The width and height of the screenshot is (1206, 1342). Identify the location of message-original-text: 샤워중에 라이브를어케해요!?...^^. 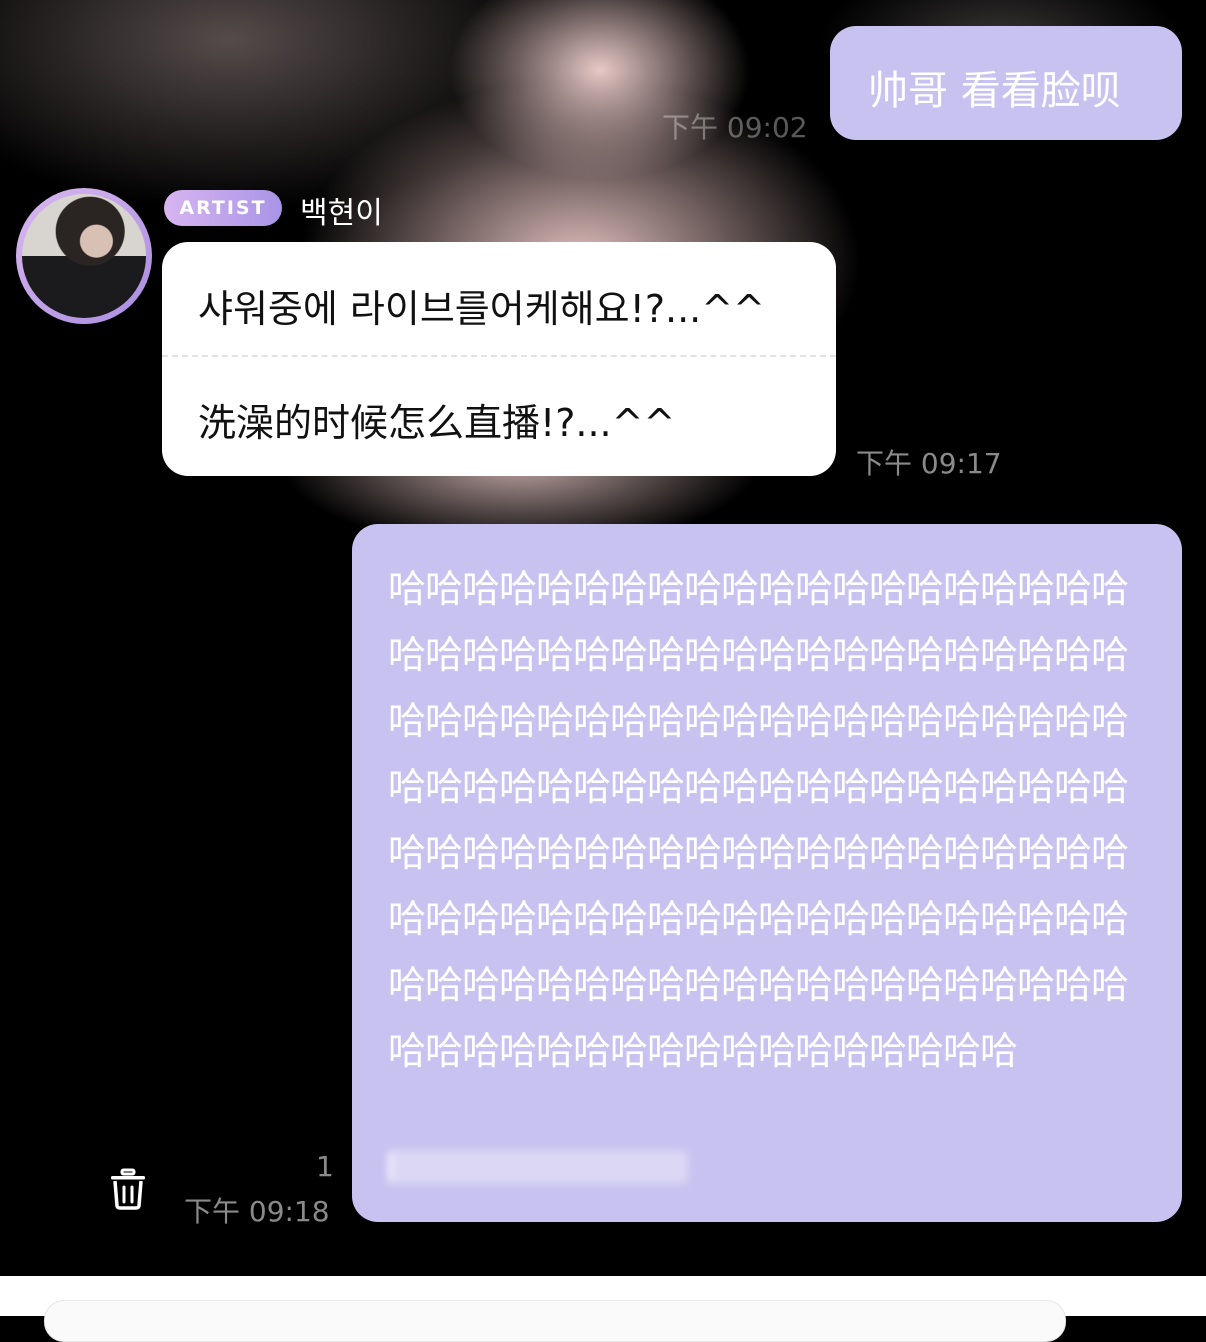
(481, 309).